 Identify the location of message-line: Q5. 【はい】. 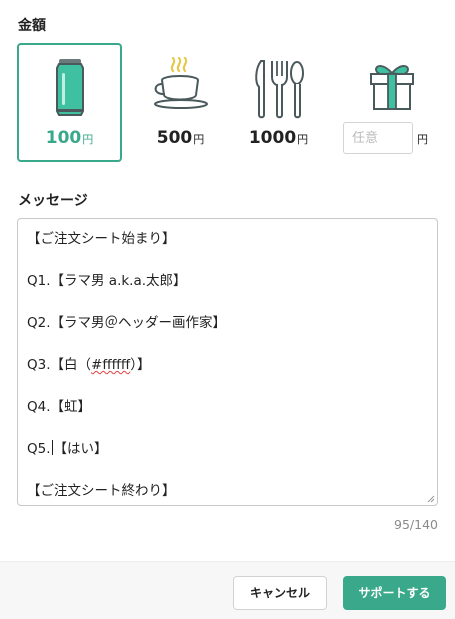
(67, 448).